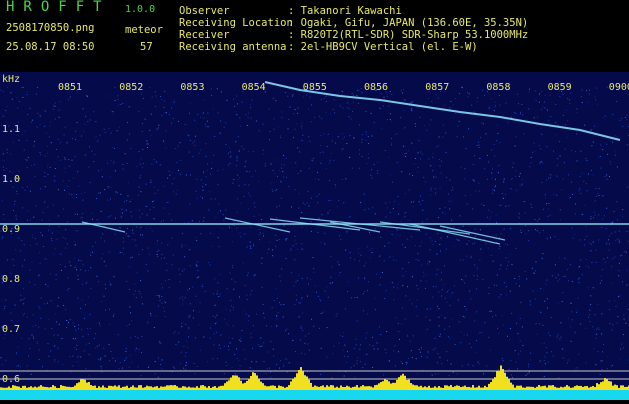 The width and height of the screenshot is (629, 404). Describe the element at coordinates (50, 47) in the screenshot. I see `timestamp: 25.08.17 08:50` at that location.